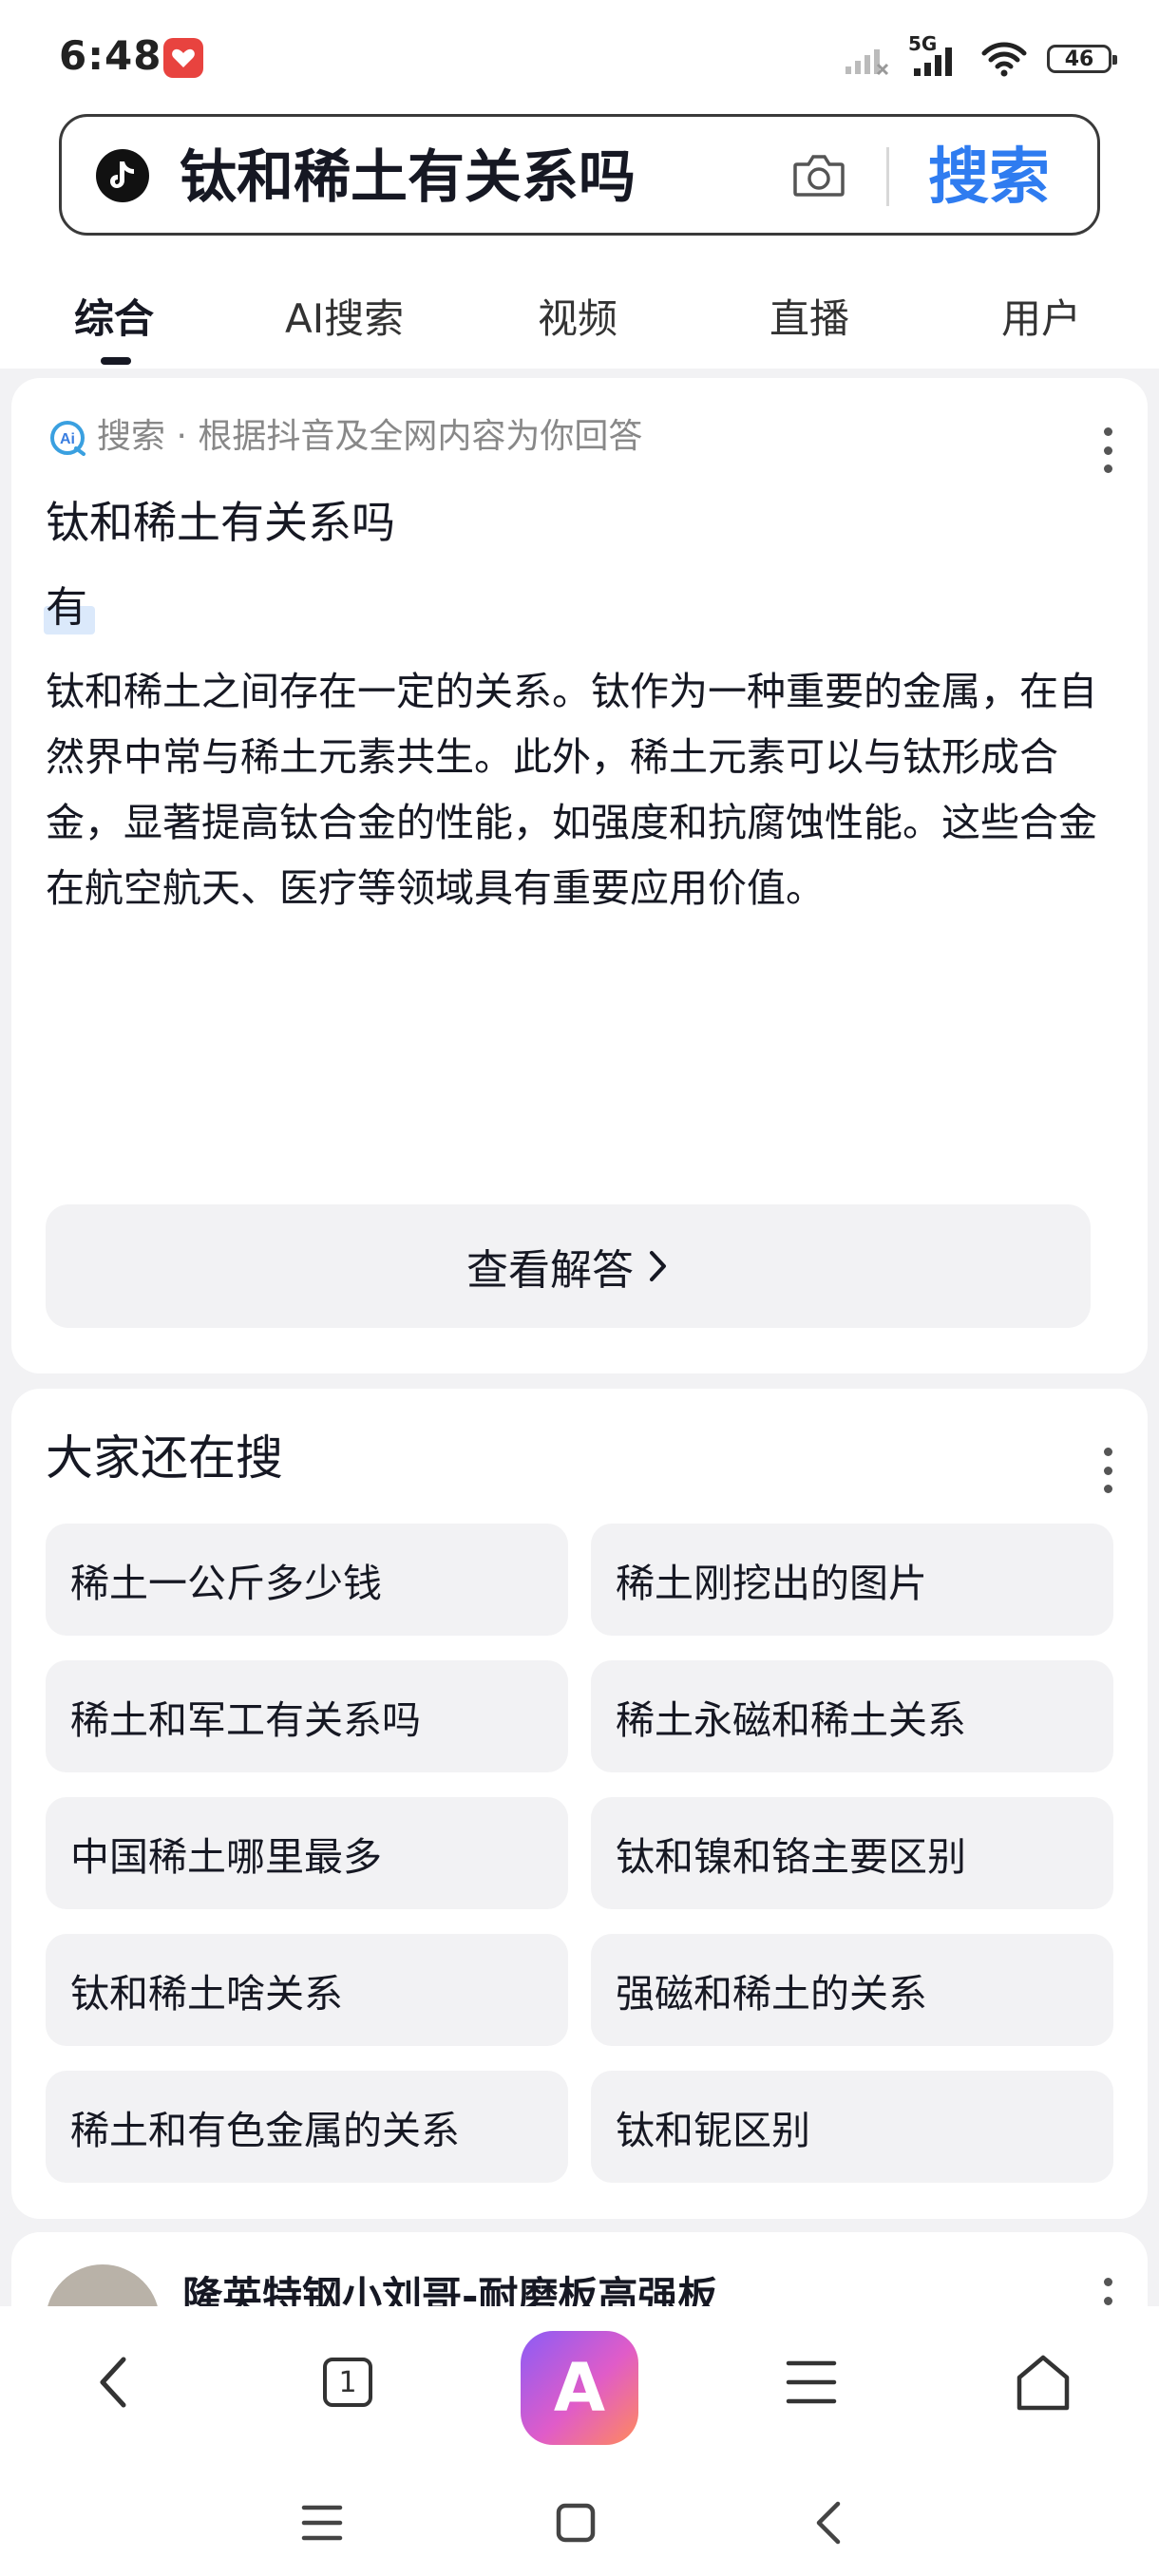 The width and height of the screenshot is (1159, 2576). Describe the element at coordinates (828, 2523) in the screenshot. I see `system-back-icon` at that location.